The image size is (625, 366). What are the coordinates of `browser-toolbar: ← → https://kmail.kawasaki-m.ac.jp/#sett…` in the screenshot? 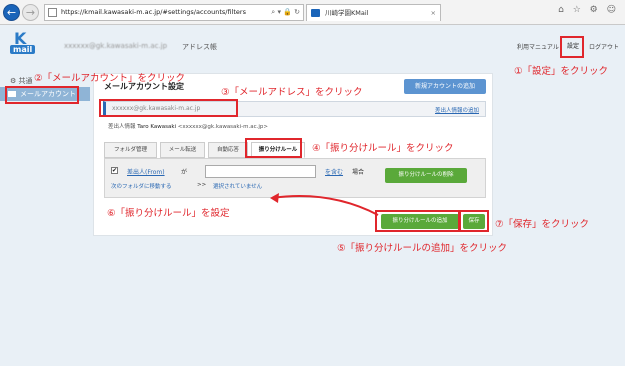 It's located at (312, 12).